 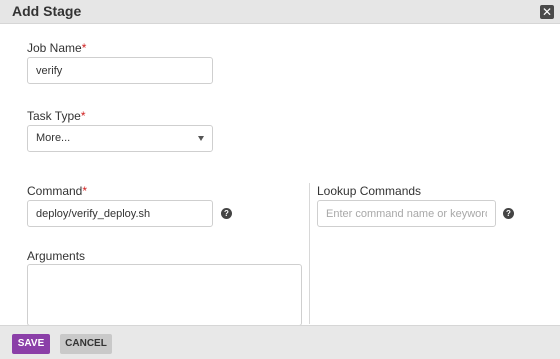 What do you see at coordinates (31, 344) in the screenshot?
I see `save-button: SAVE` at bounding box center [31, 344].